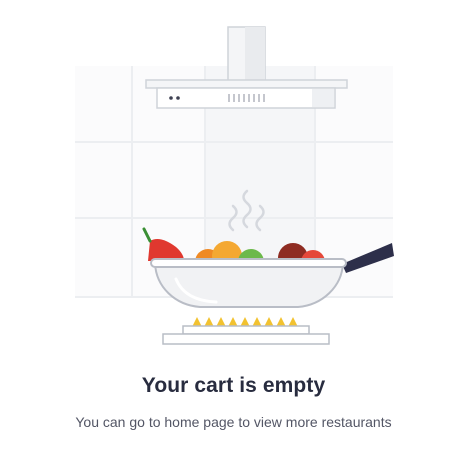 This screenshot has width=467, height=468. Describe the element at coordinates (246, 335) in the screenshot. I see `stove-burner` at that location.